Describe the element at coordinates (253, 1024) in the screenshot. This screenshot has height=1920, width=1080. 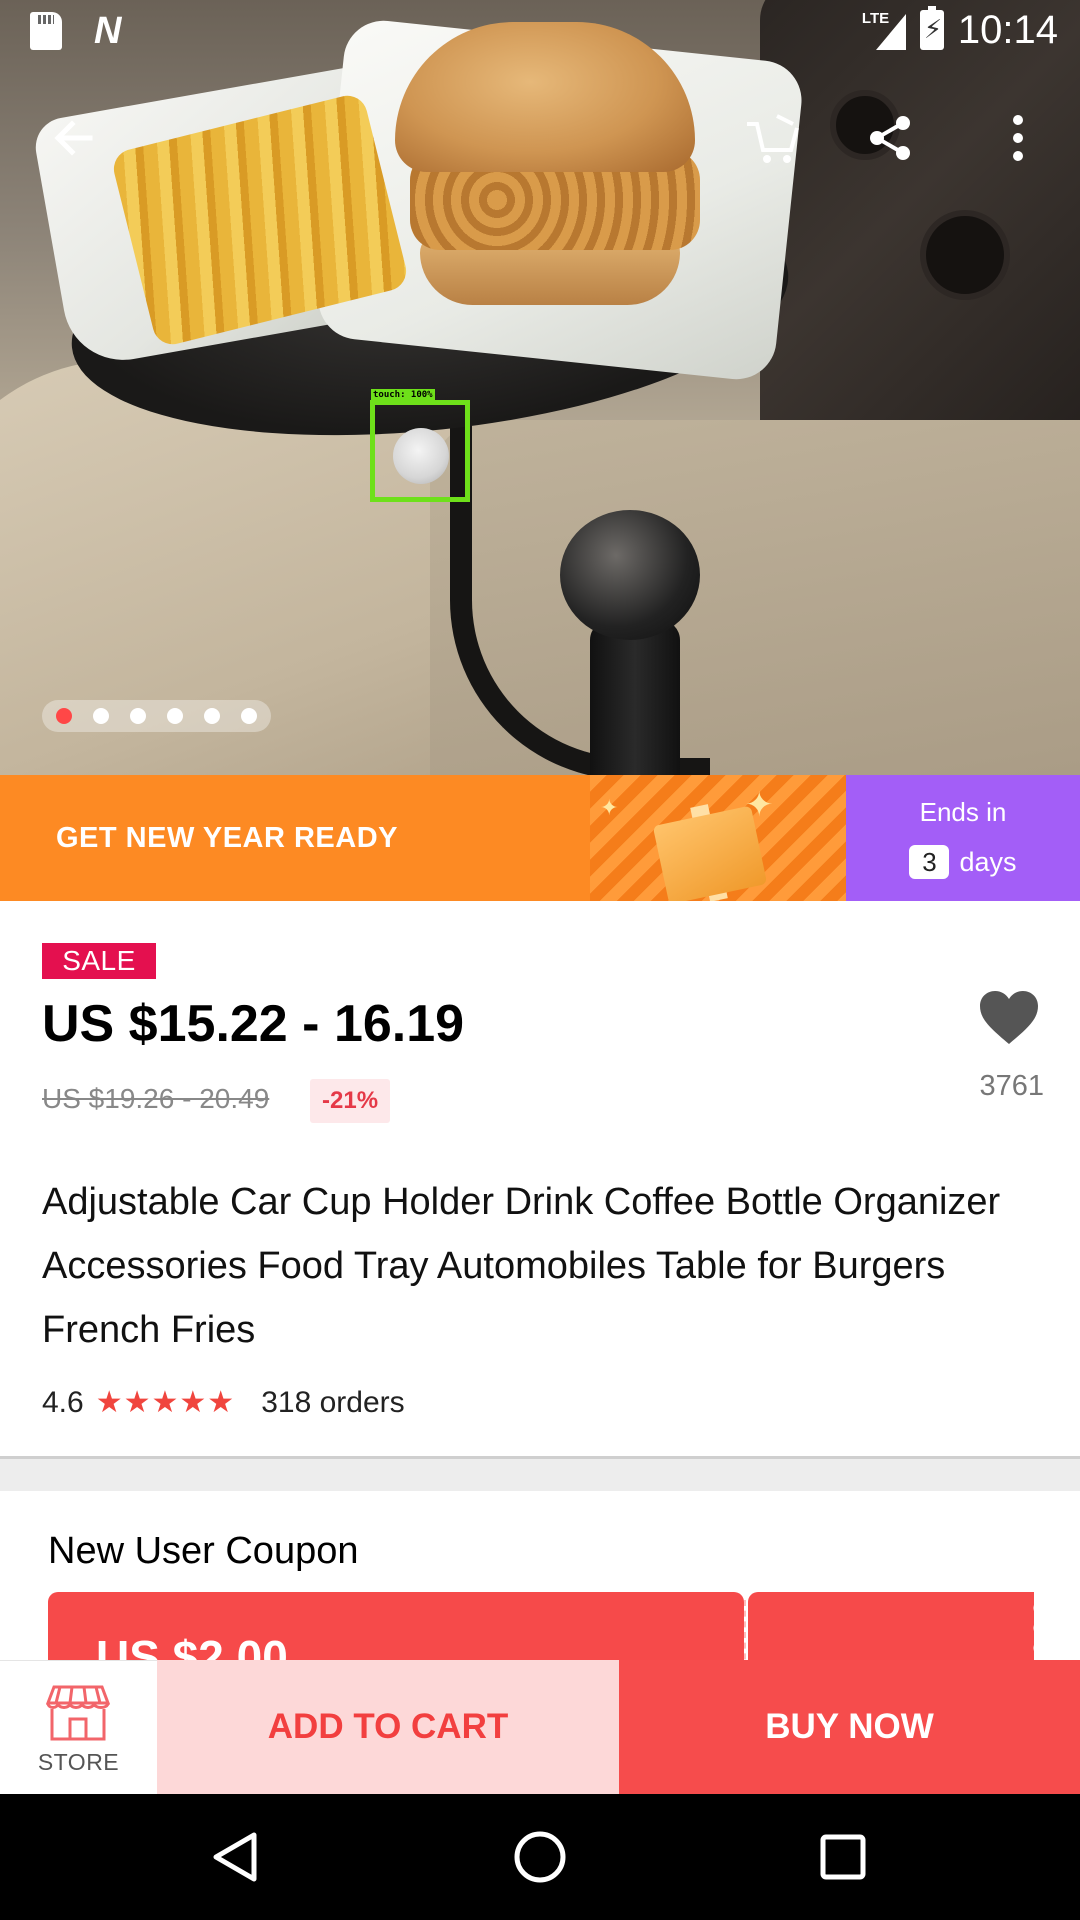
I see `price: US $15.22 - 16.19` at that location.